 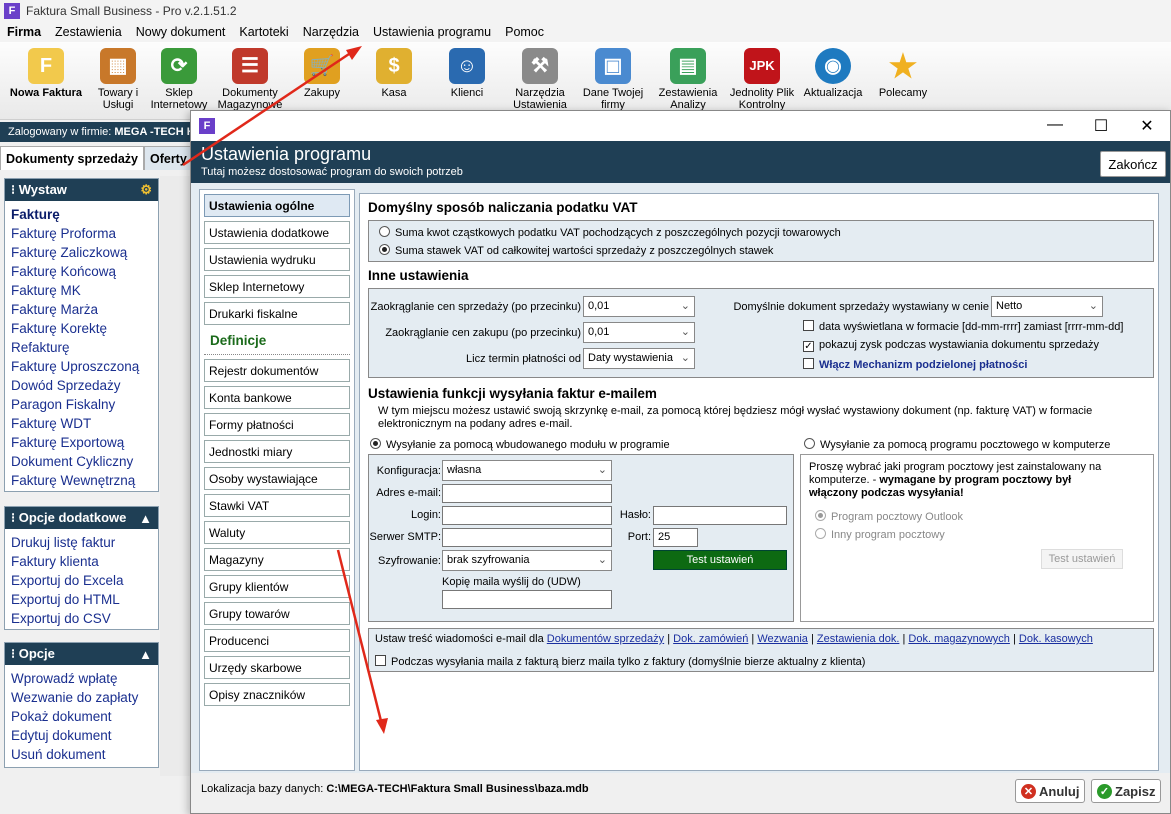 What do you see at coordinates (277, 478) in the screenshot?
I see `nav-item: Osoby wystawiające` at bounding box center [277, 478].